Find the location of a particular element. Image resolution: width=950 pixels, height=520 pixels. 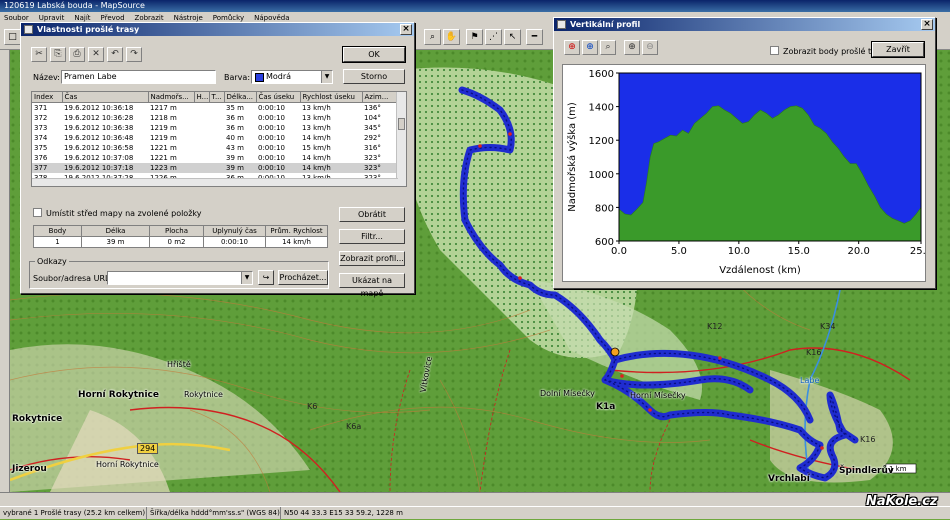

menu-item: Soubor is located at coordinates (16, 18).